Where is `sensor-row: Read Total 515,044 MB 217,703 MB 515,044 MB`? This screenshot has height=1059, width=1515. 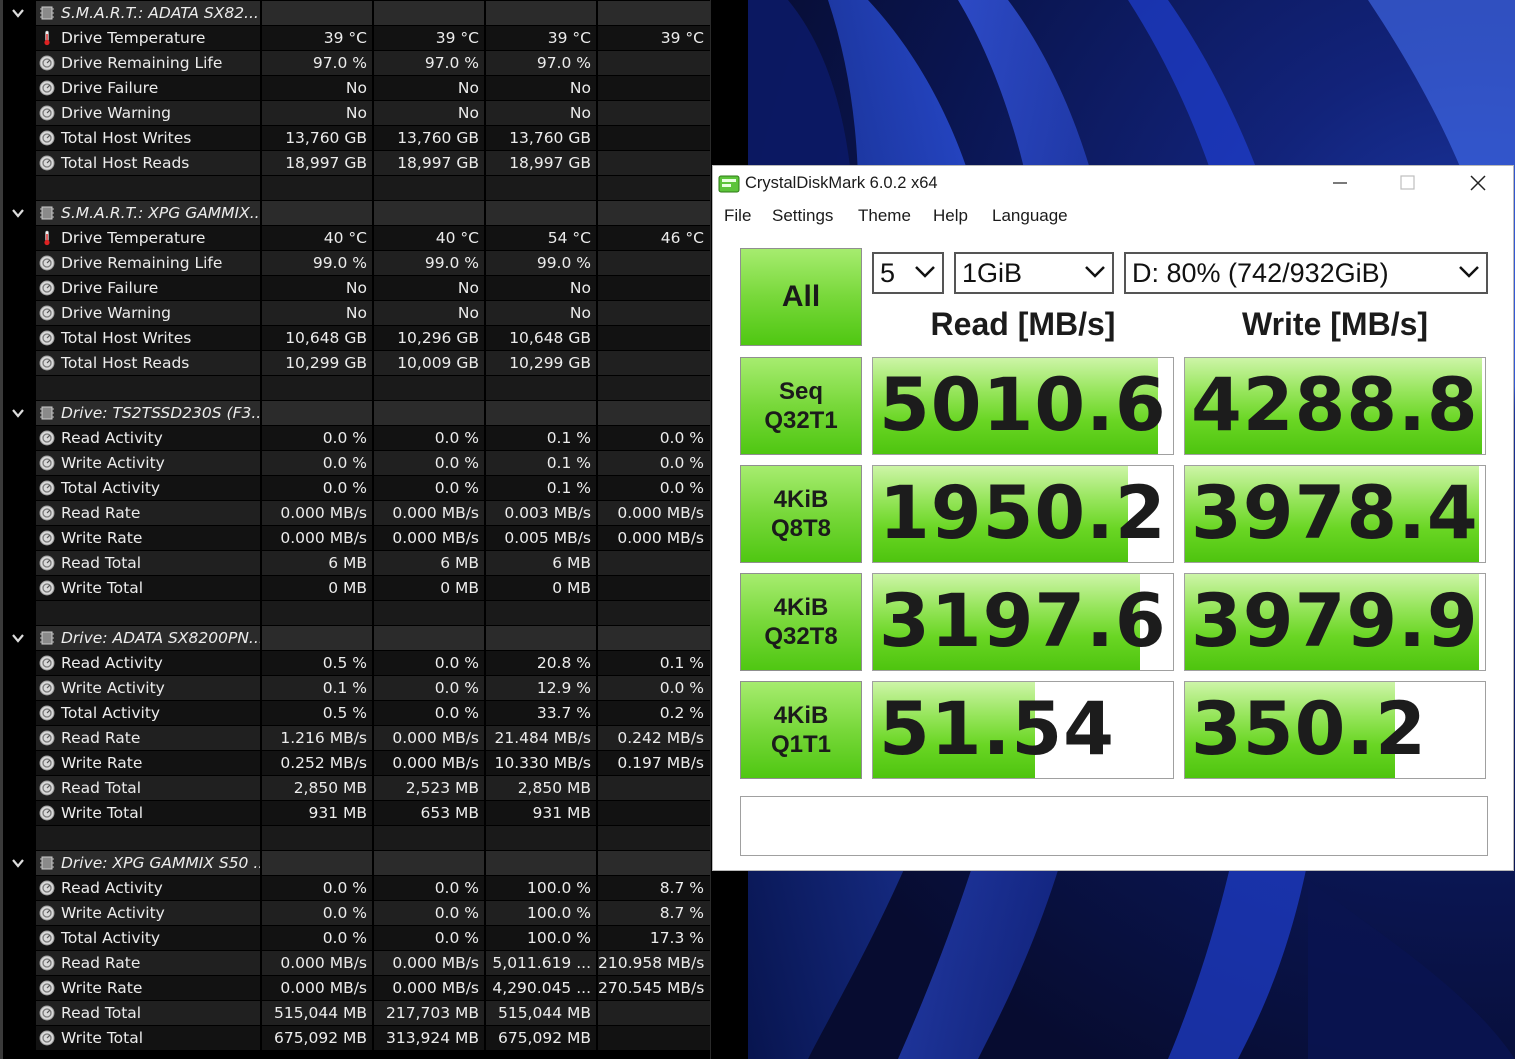
sensor-row: Read Total 515,044 MB 217,703 MB 515,044 MB is located at coordinates (355, 1013).